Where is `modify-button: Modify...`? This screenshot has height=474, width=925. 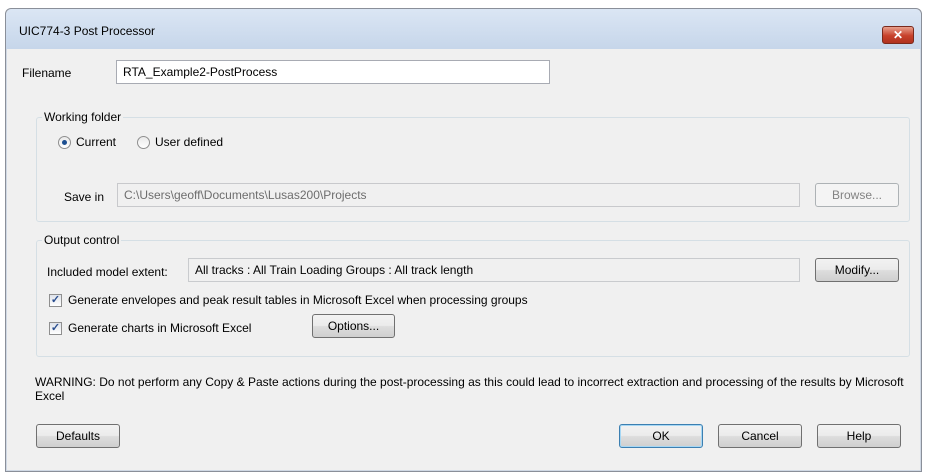
modify-button: Modify... is located at coordinates (857, 270).